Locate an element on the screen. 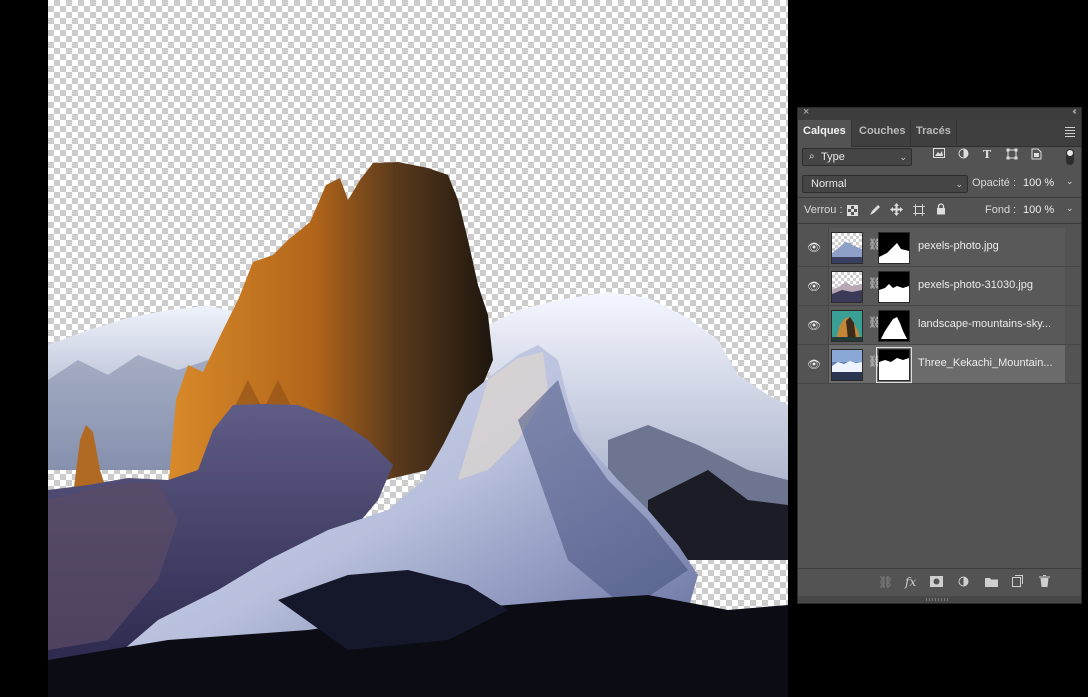  tab-couches: Couches is located at coordinates (883, 133).